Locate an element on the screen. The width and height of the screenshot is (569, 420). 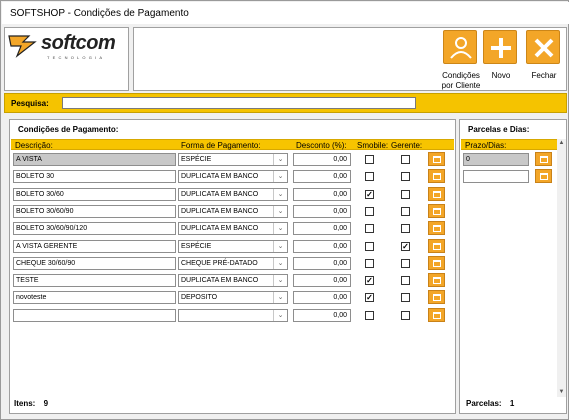
search-label: Pesquisa: is located at coordinates (30, 103).